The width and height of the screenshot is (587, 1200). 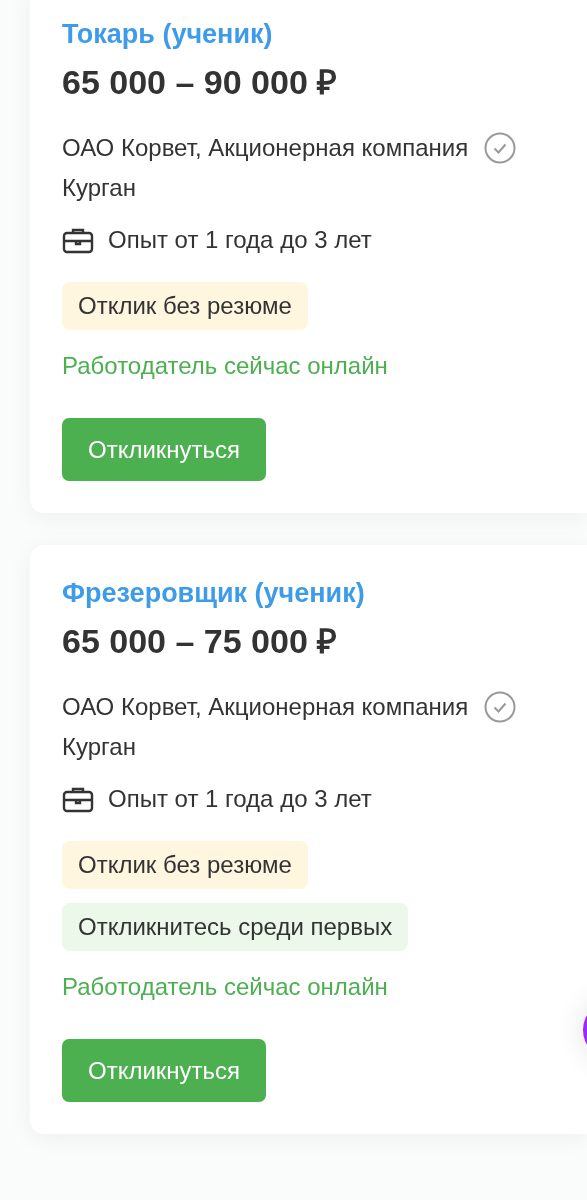 I want to click on tag-label: Откликнитесь среди первых, so click(x=235, y=927).